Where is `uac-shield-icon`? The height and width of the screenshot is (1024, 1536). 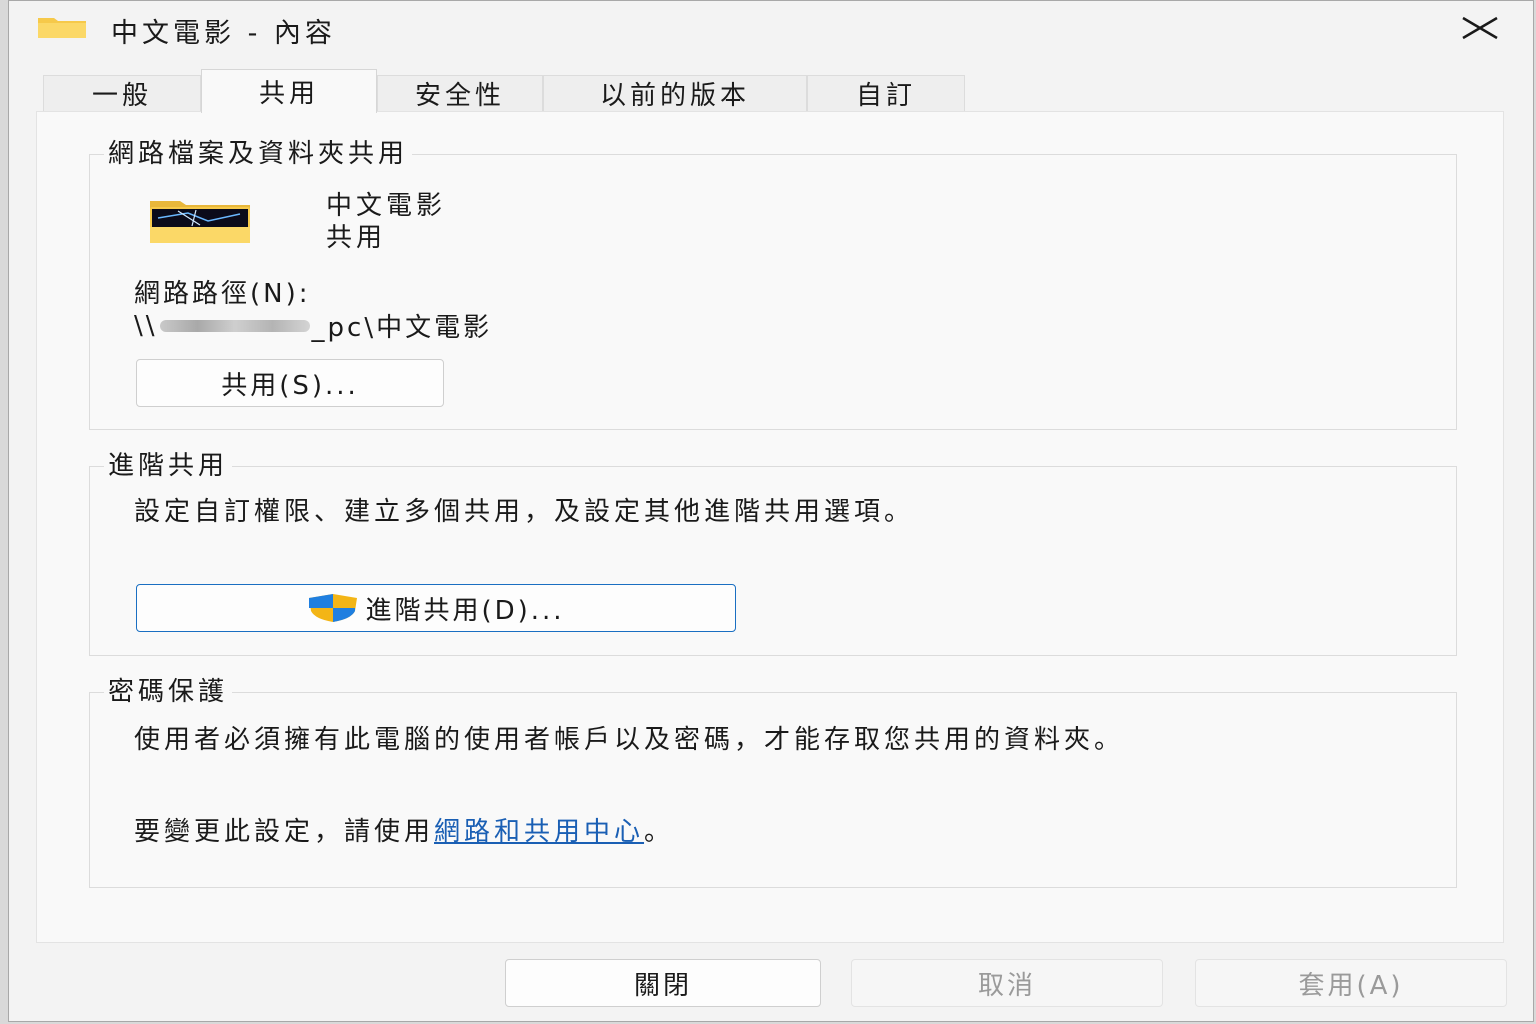
uac-shield-icon is located at coordinates (333, 608).